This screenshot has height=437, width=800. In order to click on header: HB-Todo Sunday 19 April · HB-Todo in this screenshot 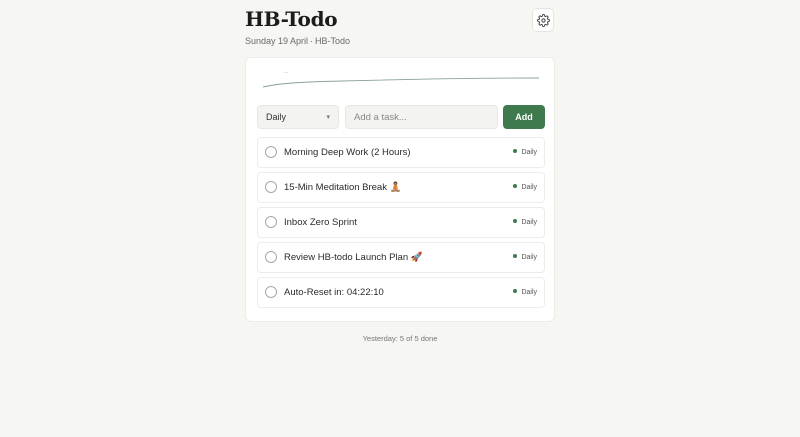, I will do `click(400, 30)`.